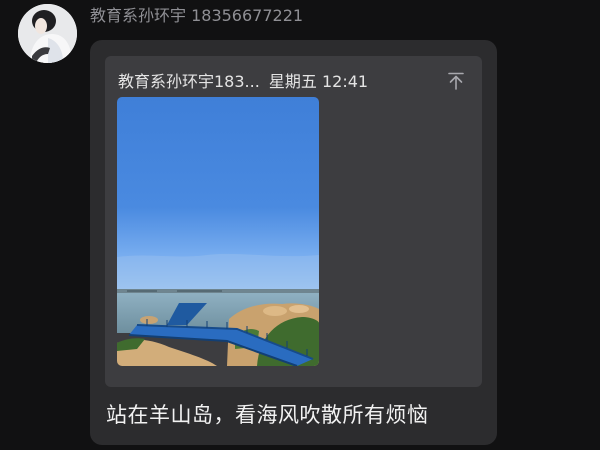  I want to click on pin-to-top-icon, so click(456, 81).